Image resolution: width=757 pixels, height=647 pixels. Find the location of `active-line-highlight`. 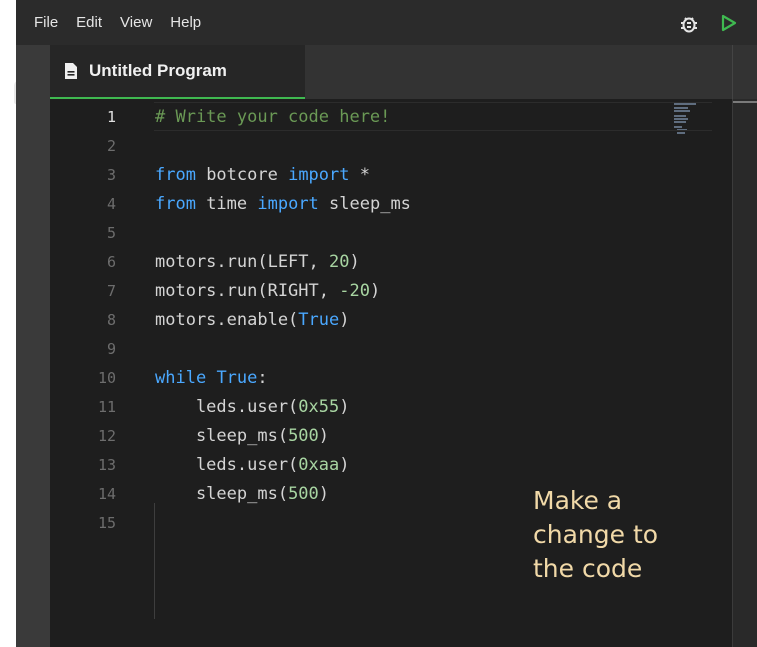

active-line-highlight is located at coordinates (433, 116).